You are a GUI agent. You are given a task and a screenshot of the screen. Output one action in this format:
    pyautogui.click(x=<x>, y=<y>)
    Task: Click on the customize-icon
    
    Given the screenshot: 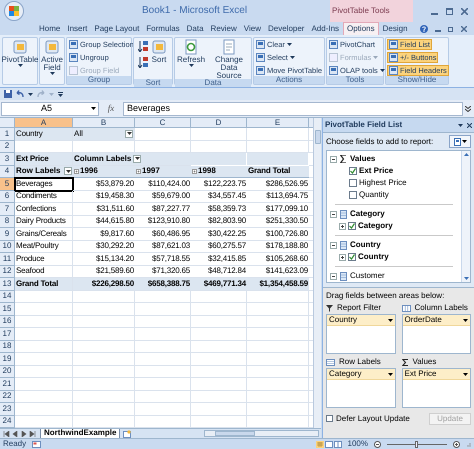 What is the action you would take?
    pyautogui.click(x=60, y=94)
    